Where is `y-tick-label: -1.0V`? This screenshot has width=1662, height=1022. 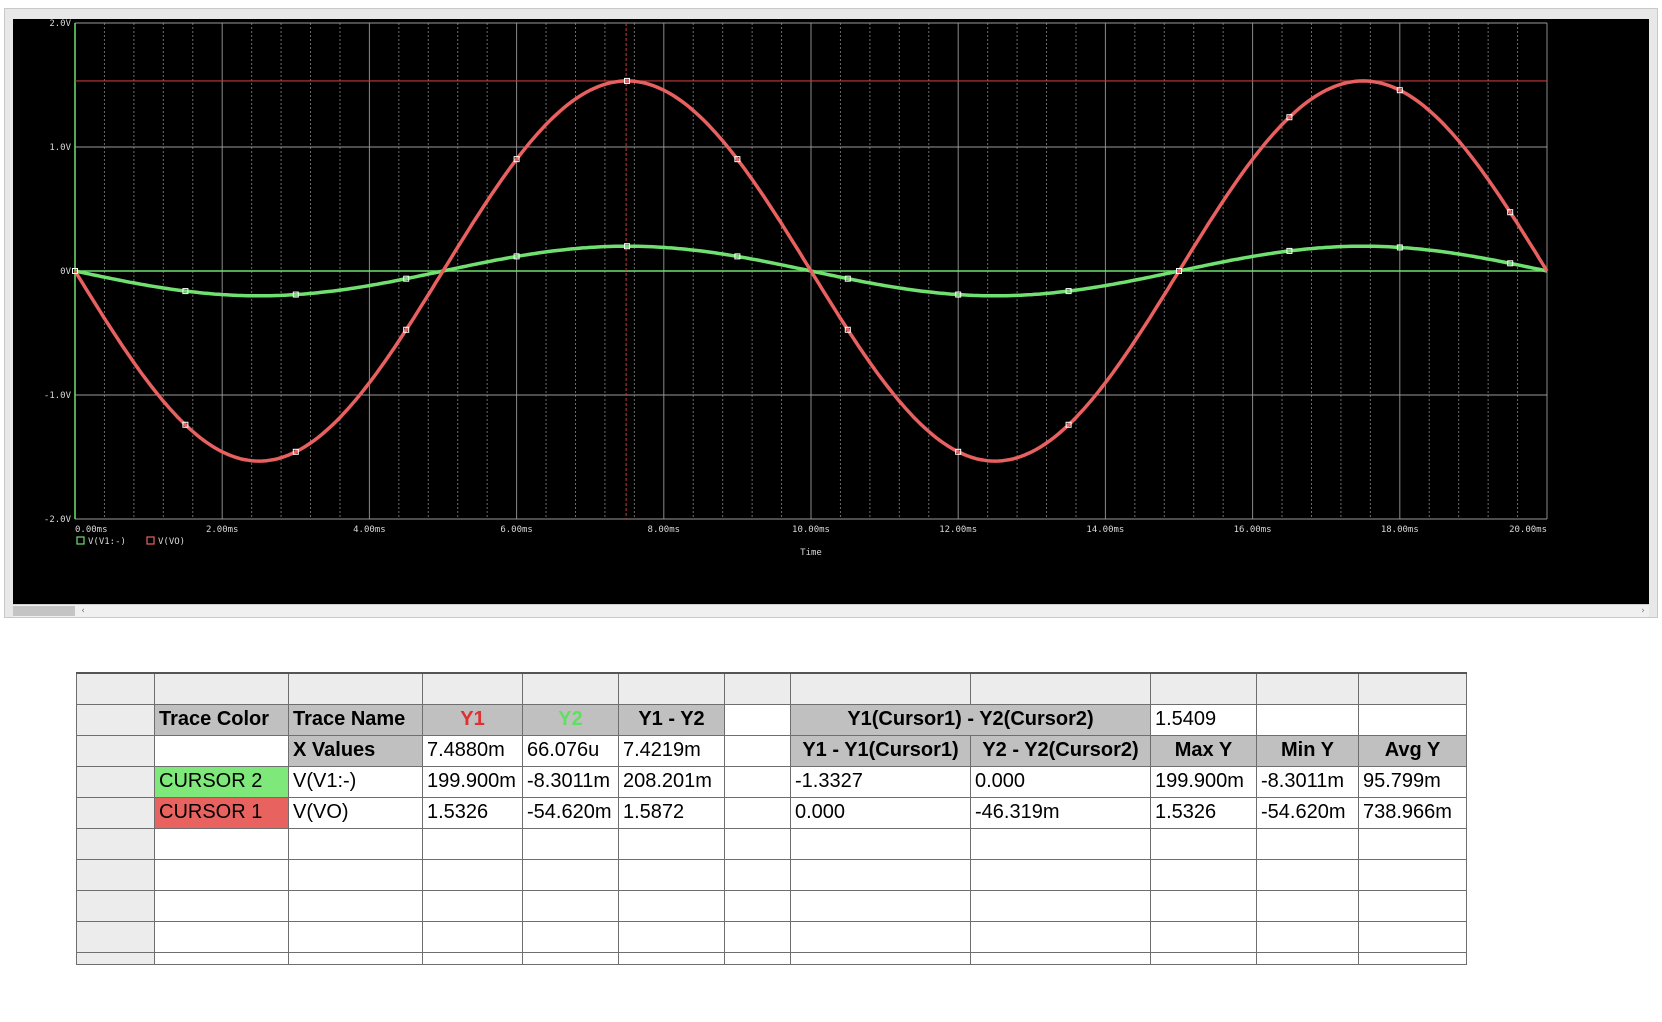 y-tick-label: -1.0V is located at coordinates (58, 396).